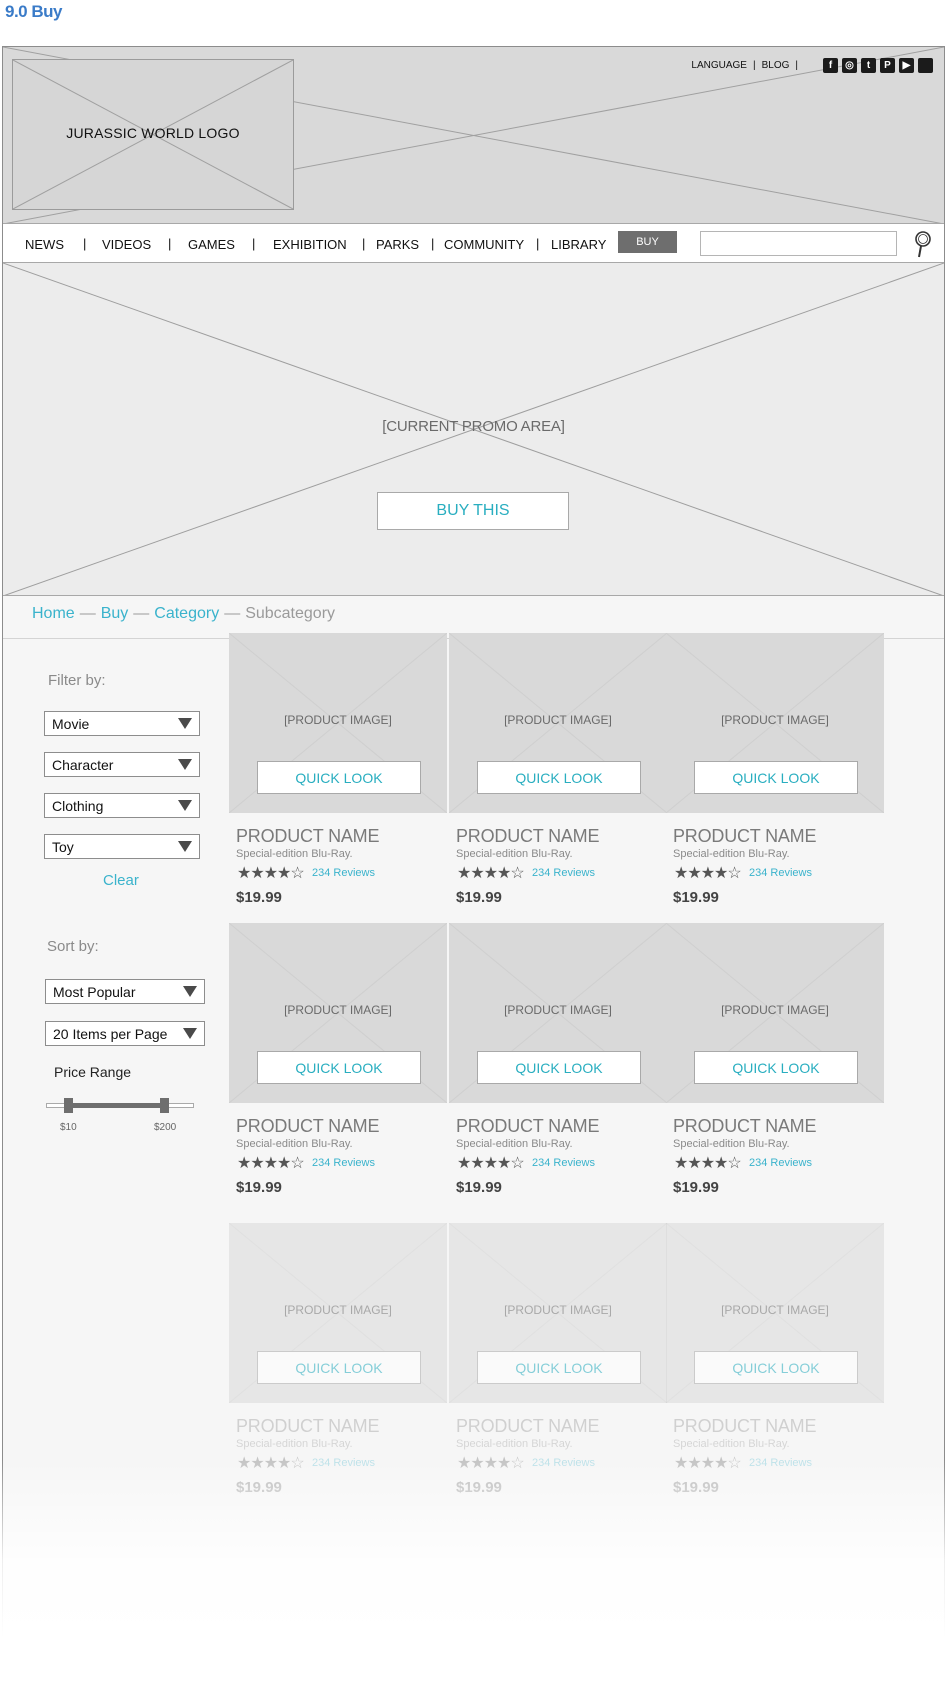  Describe the element at coordinates (44, 244) in the screenshot. I see `nav-item-news: NEWS` at that location.